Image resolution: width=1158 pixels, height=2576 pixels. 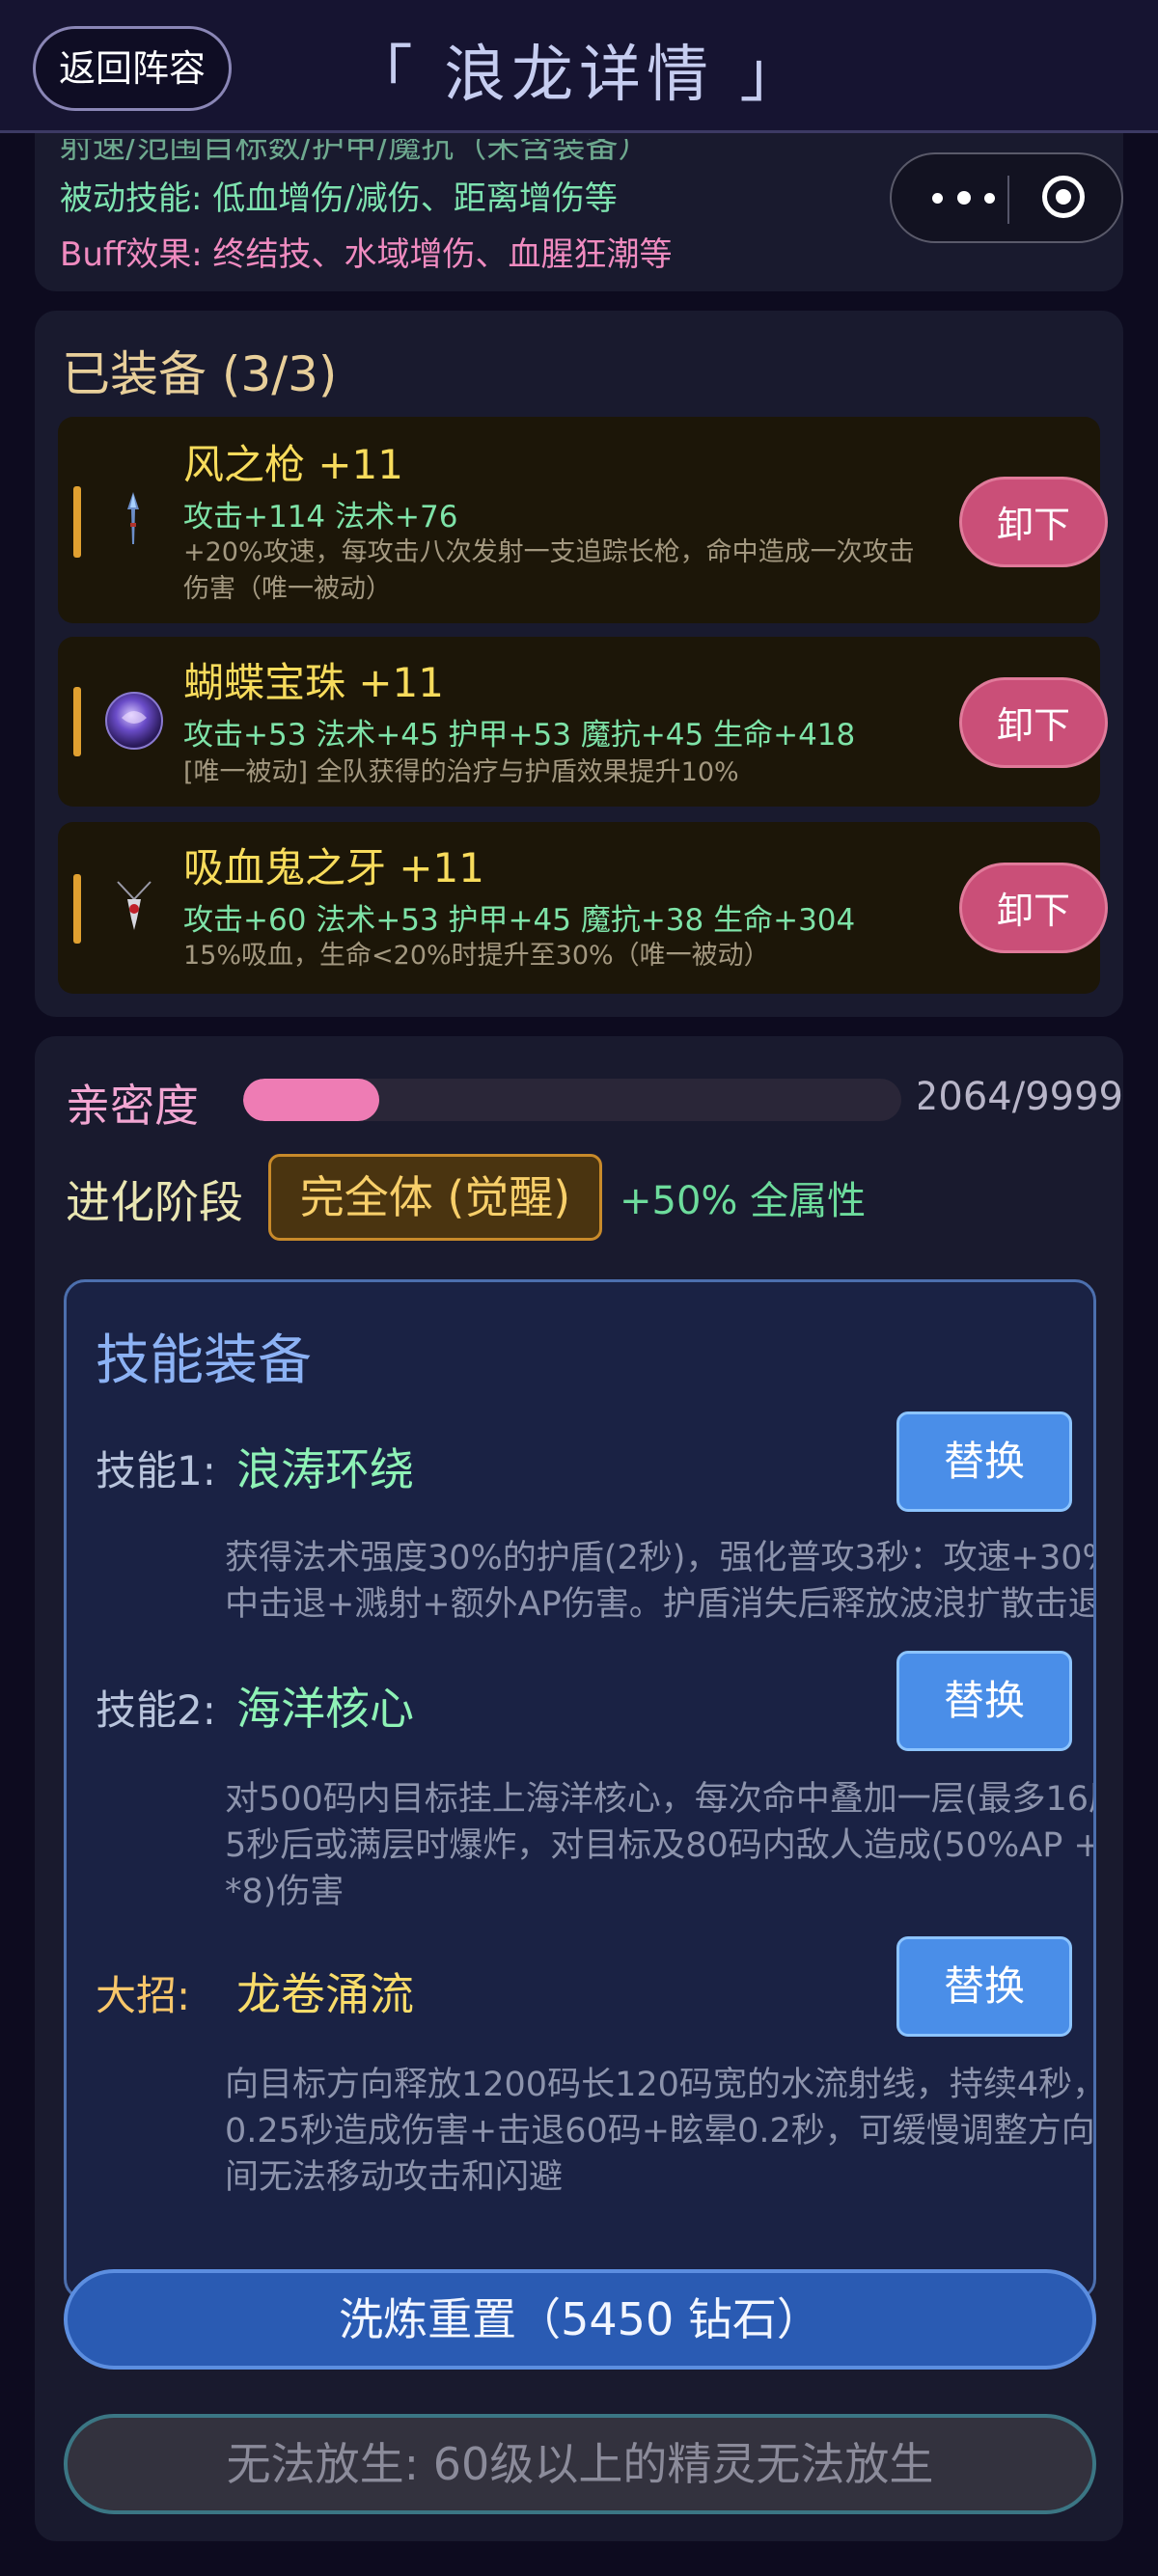 What do you see at coordinates (156, 1470) in the screenshot?
I see `skill-slot-label: 技能1:` at bounding box center [156, 1470].